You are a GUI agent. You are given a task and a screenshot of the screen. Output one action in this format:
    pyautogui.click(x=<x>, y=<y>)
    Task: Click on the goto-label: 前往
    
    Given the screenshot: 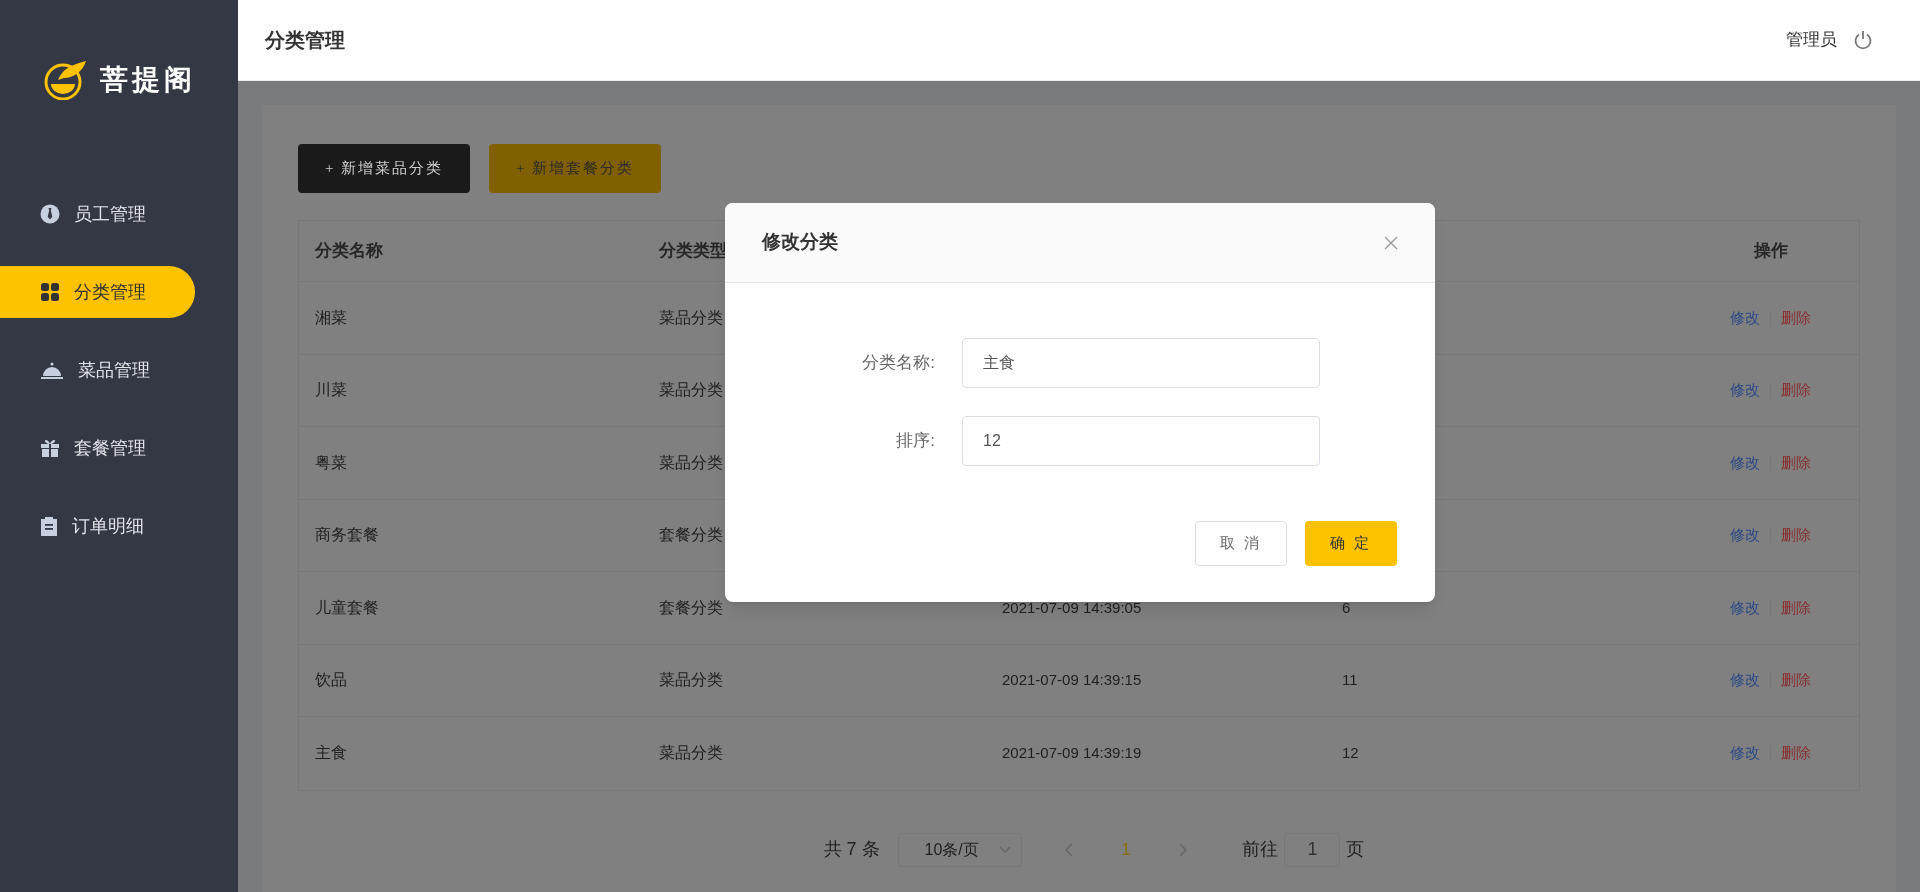 What is the action you would take?
    pyautogui.click(x=1260, y=849)
    